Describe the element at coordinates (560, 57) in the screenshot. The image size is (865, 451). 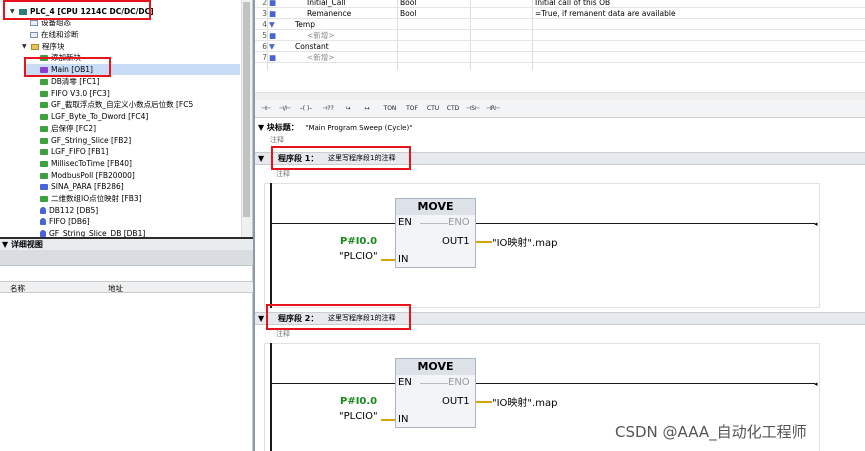
I see `table-row: 7 ■ <新增>` at that location.